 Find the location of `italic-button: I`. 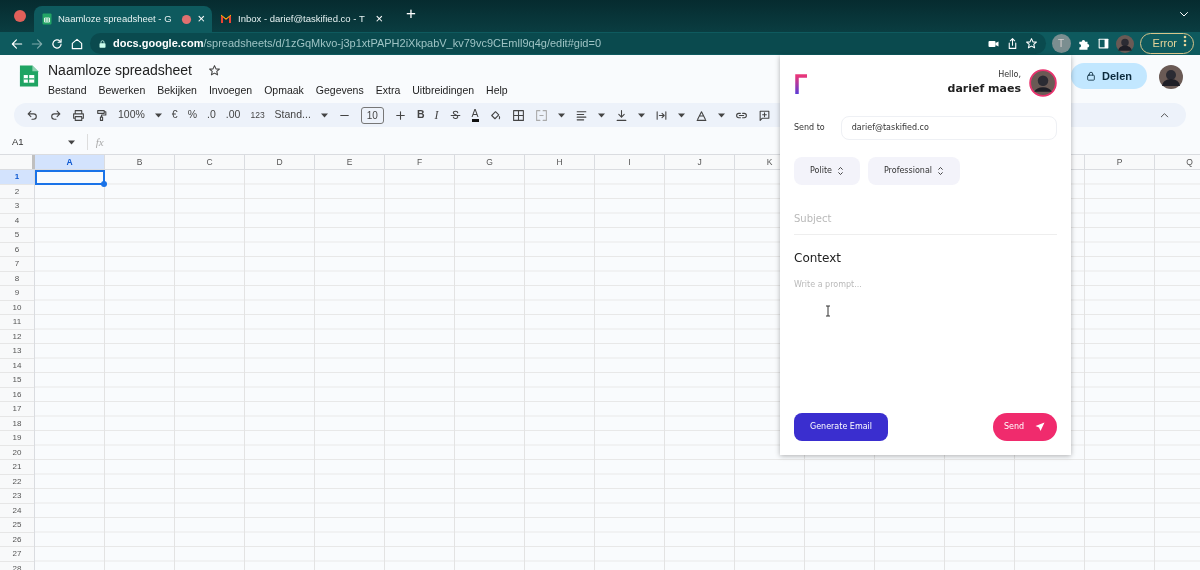

italic-button: I is located at coordinates (436, 115).